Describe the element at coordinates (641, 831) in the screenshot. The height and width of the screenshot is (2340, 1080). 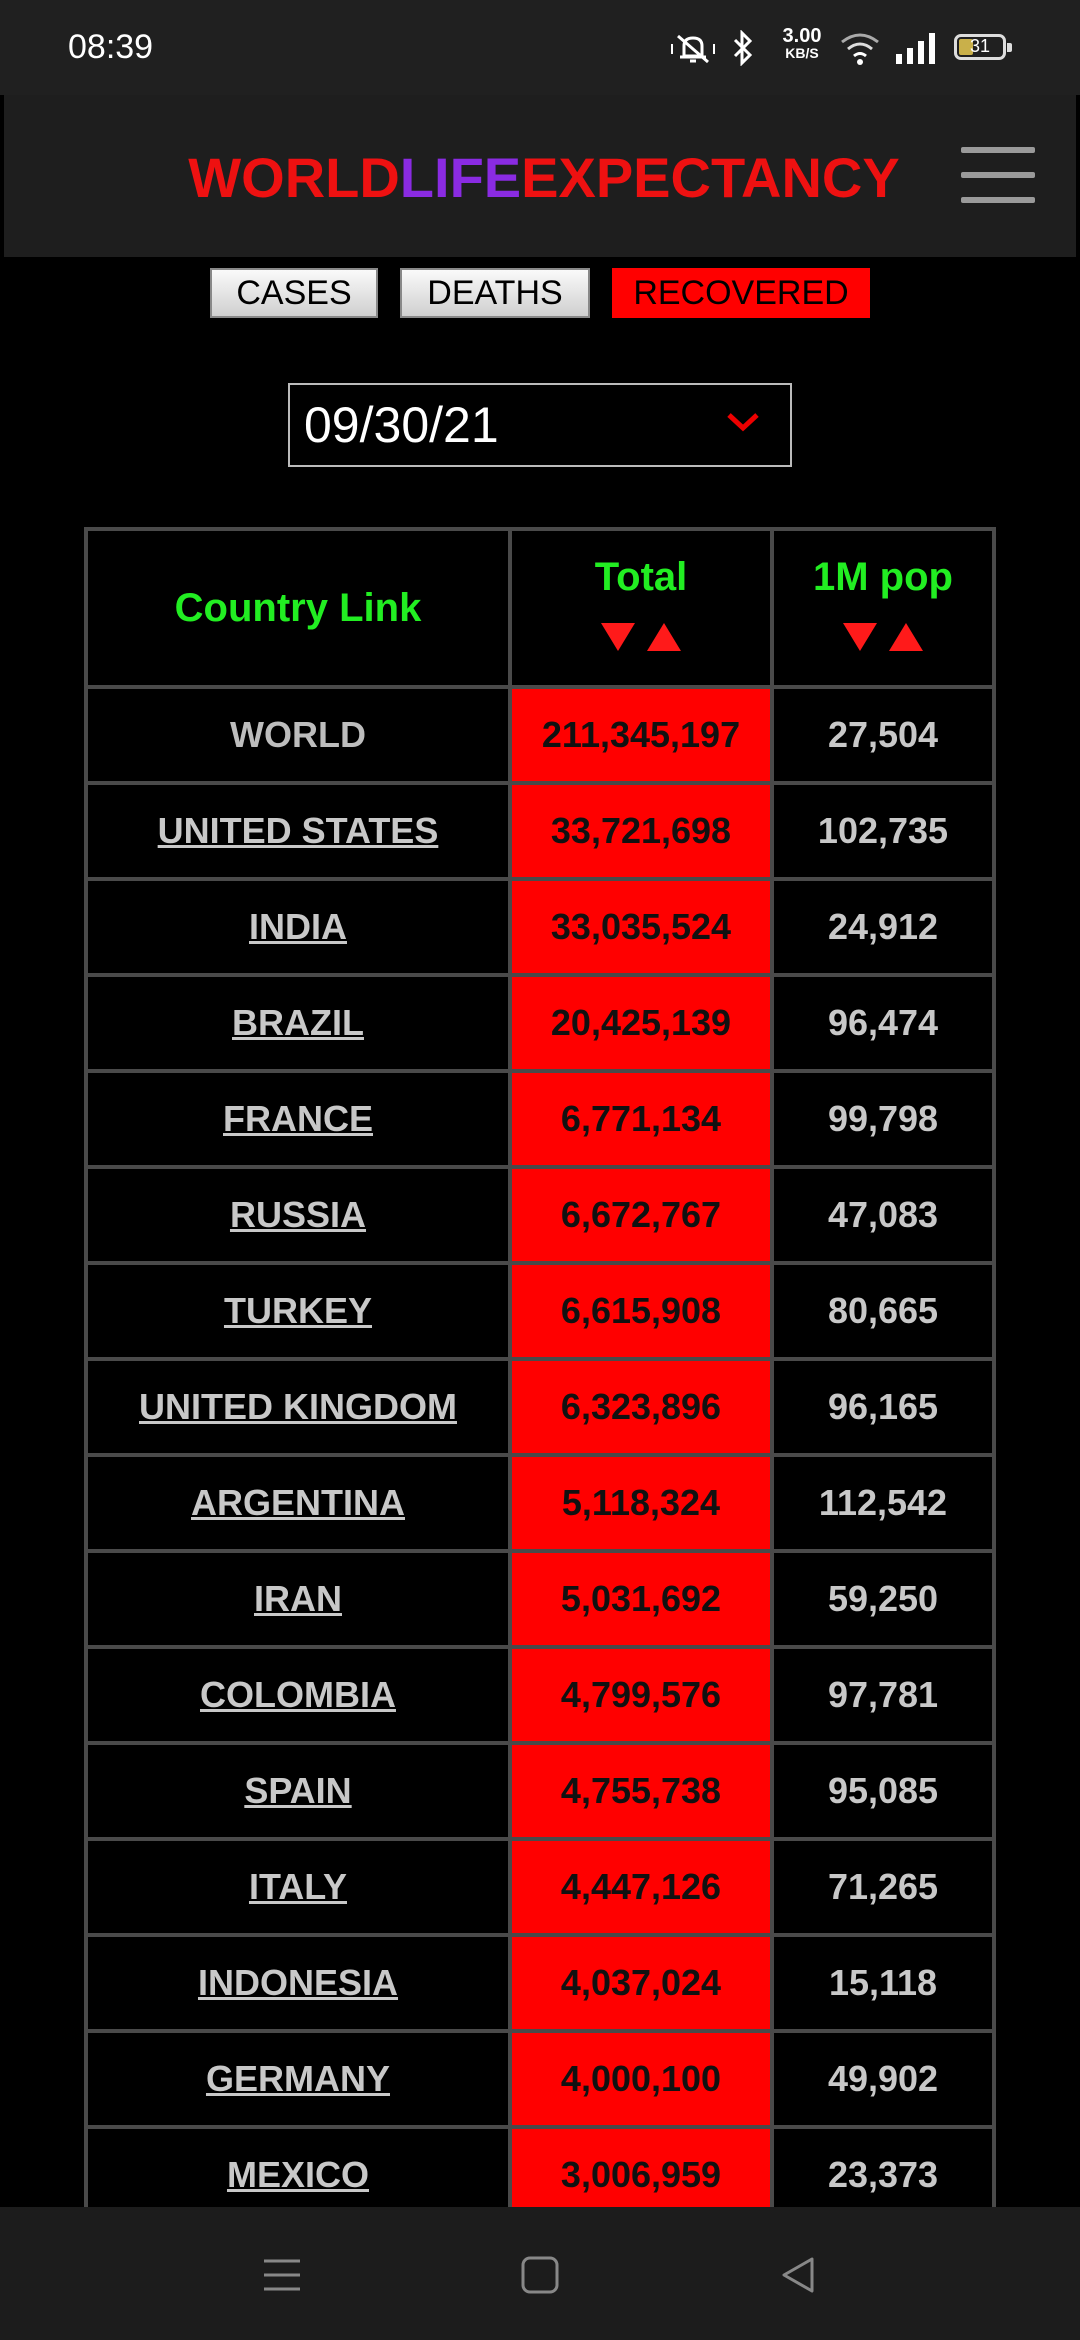
I see `total-cell: 33,721,698` at that location.